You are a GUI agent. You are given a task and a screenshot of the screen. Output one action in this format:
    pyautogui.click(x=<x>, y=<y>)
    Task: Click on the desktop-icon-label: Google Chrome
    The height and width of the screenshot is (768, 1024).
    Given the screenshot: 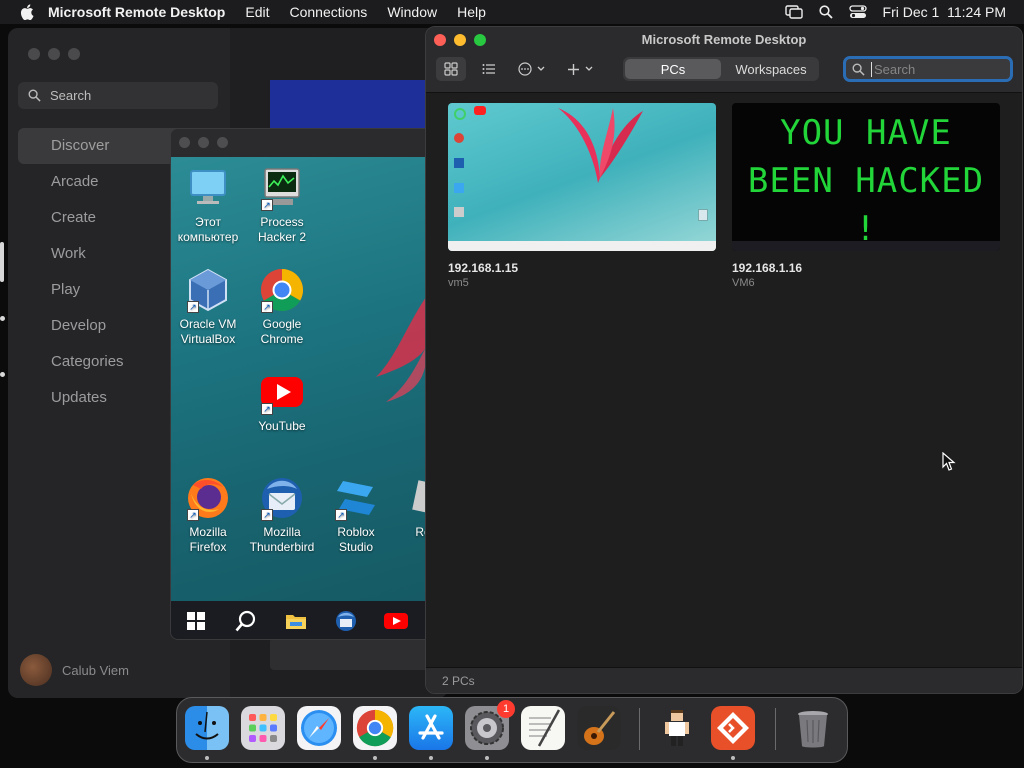 What is the action you would take?
    pyautogui.click(x=282, y=331)
    